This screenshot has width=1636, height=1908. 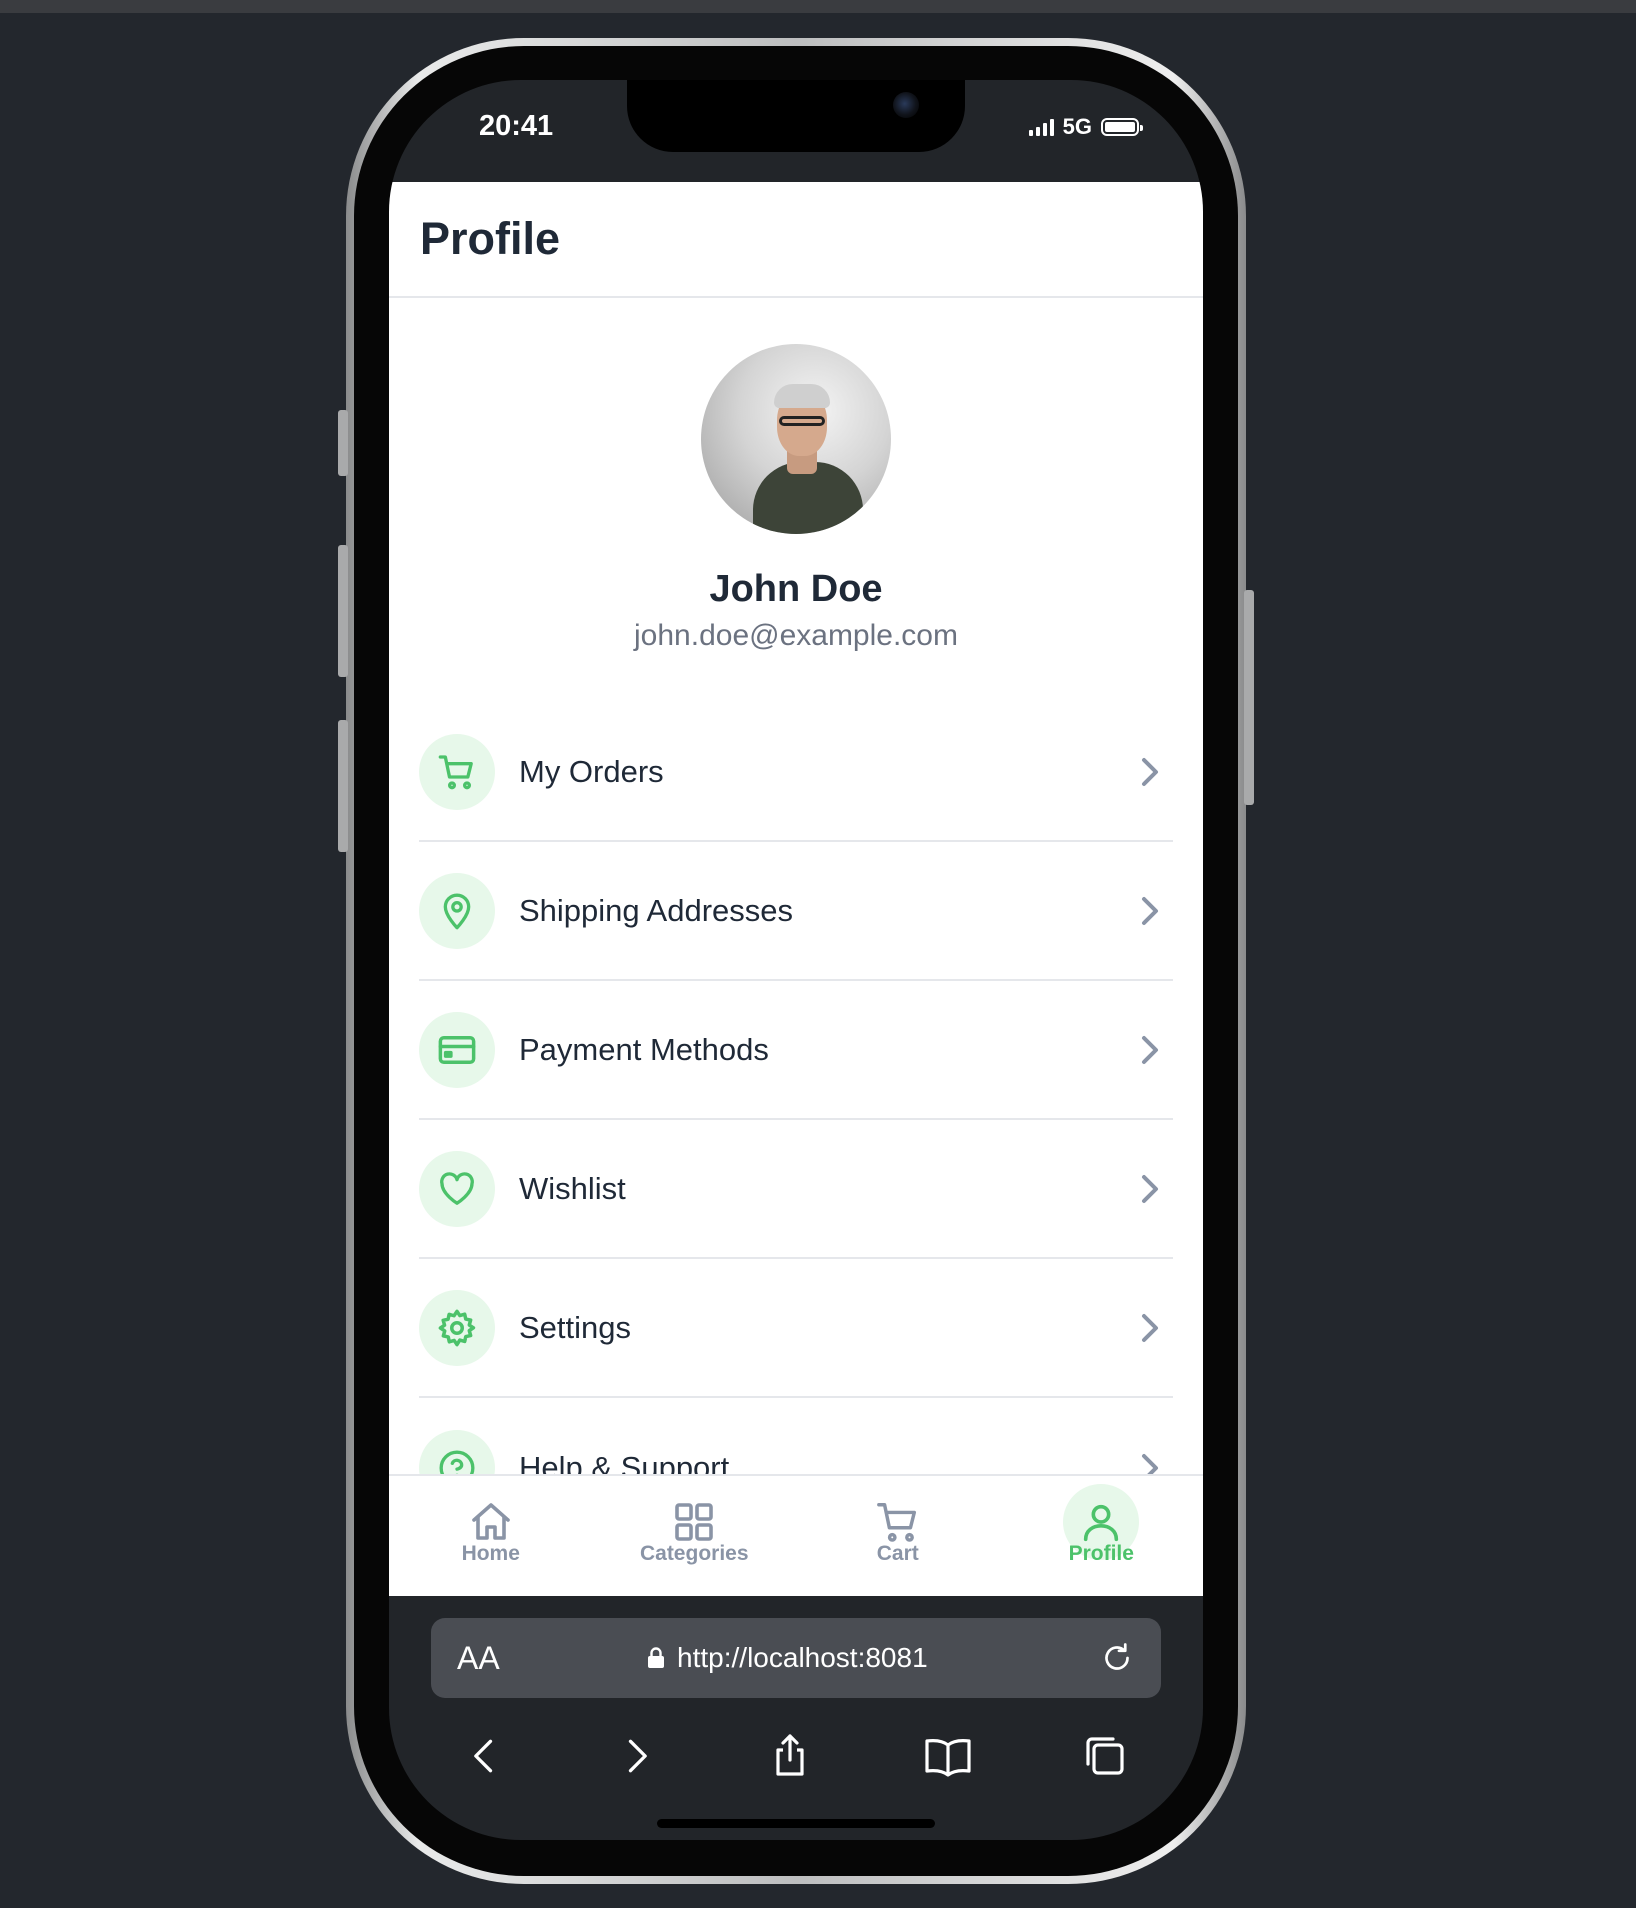 What do you see at coordinates (1102, 1536) in the screenshot?
I see `tab-profile: Profile` at bounding box center [1102, 1536].